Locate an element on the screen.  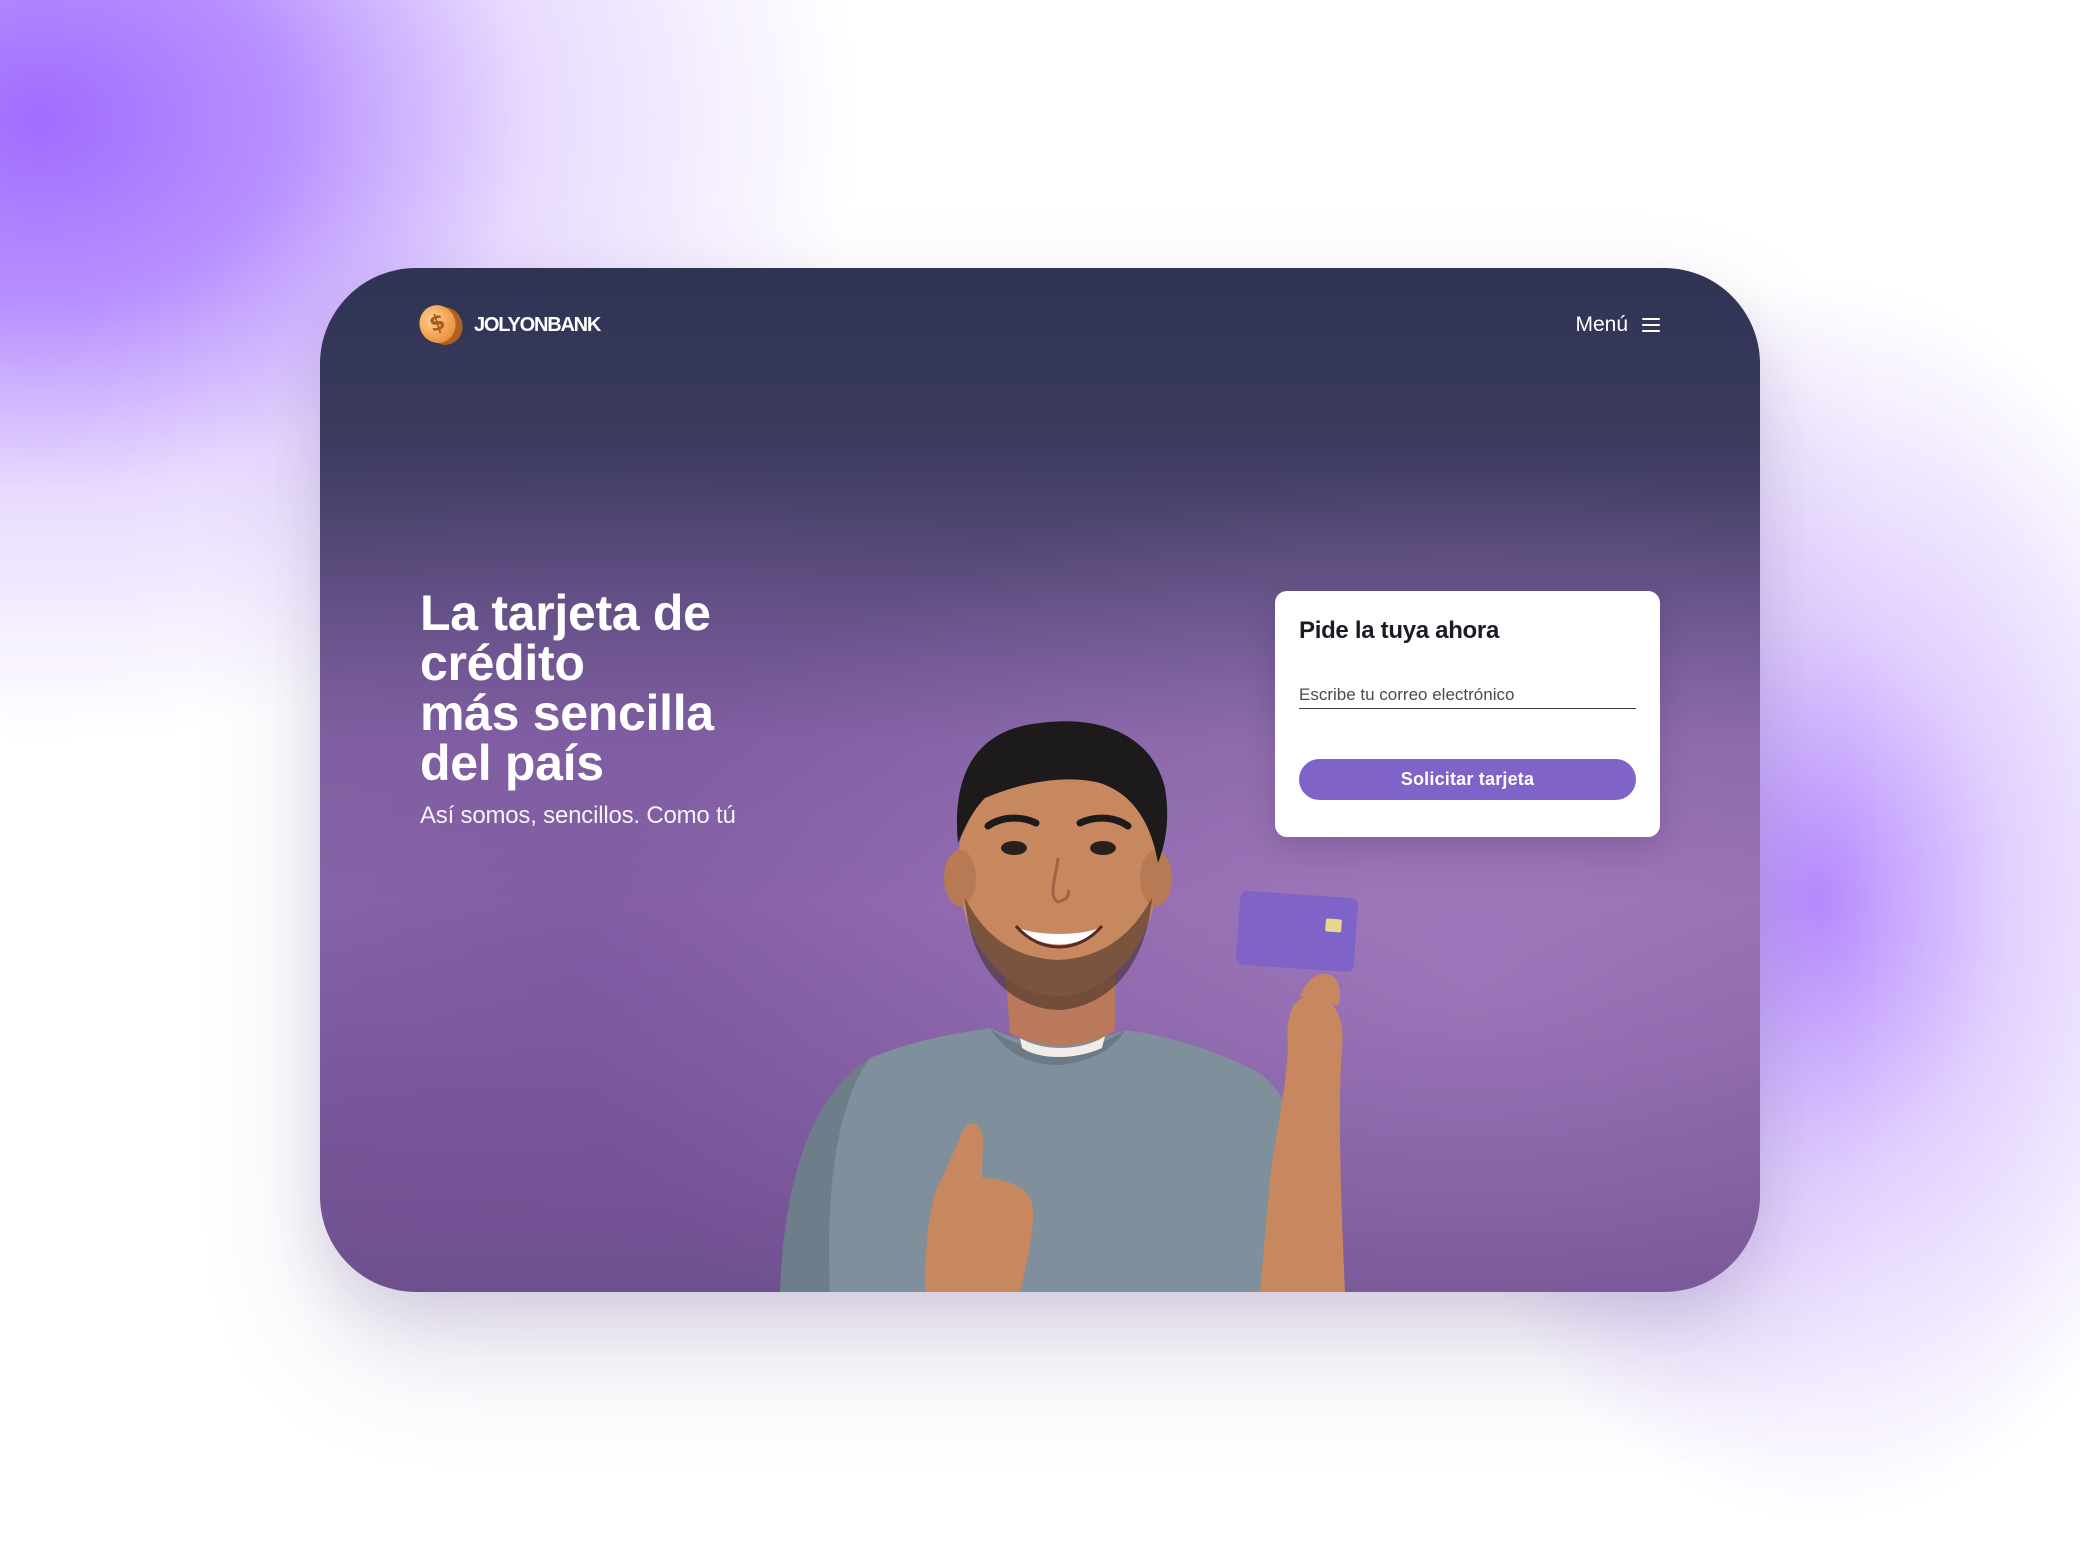
email-input is located at coordinates (1467, 697).